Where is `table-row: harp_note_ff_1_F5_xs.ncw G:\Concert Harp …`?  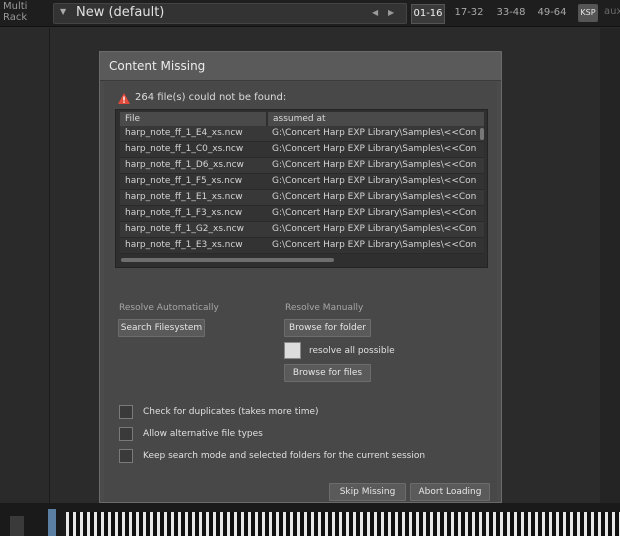
table-row: harp_note_ff_1_F5_xs.ncw G:\Concert Harp … is located at coordinates (302, 182).